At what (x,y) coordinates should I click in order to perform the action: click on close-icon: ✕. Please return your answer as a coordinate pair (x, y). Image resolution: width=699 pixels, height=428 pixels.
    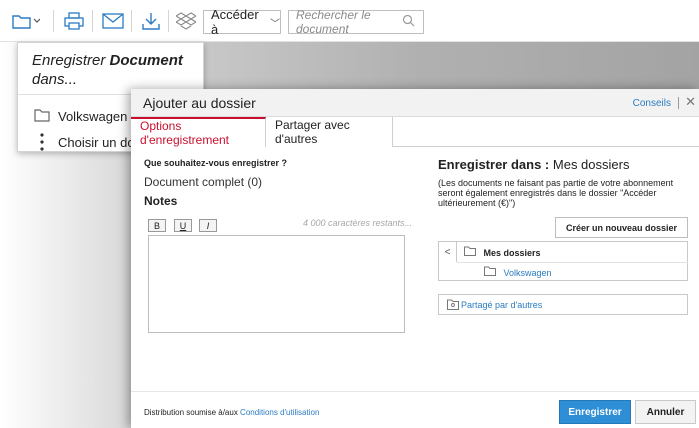
    Looking at the image, I should click on (690, 102).